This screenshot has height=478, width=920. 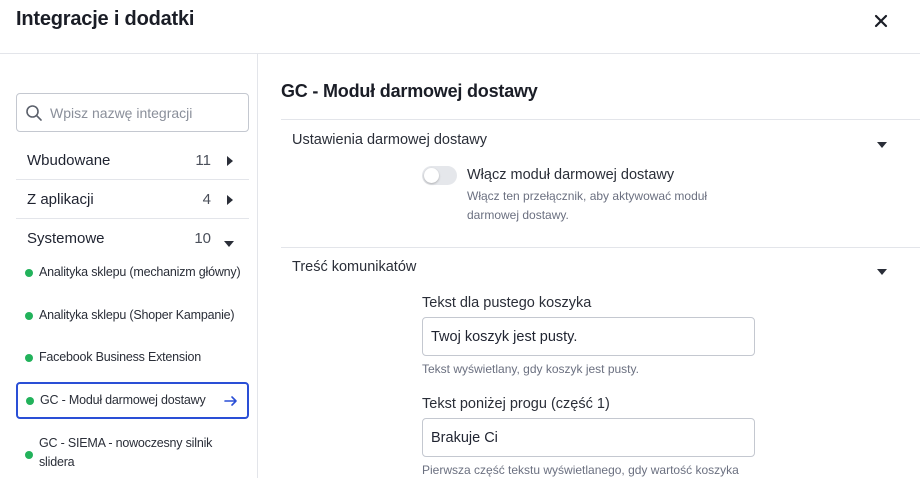 What do you see at coordinates (132, 160) in the screenshot?
I see `category-wbudowane: Wbudowane 11` at bounding box center [132, 160].